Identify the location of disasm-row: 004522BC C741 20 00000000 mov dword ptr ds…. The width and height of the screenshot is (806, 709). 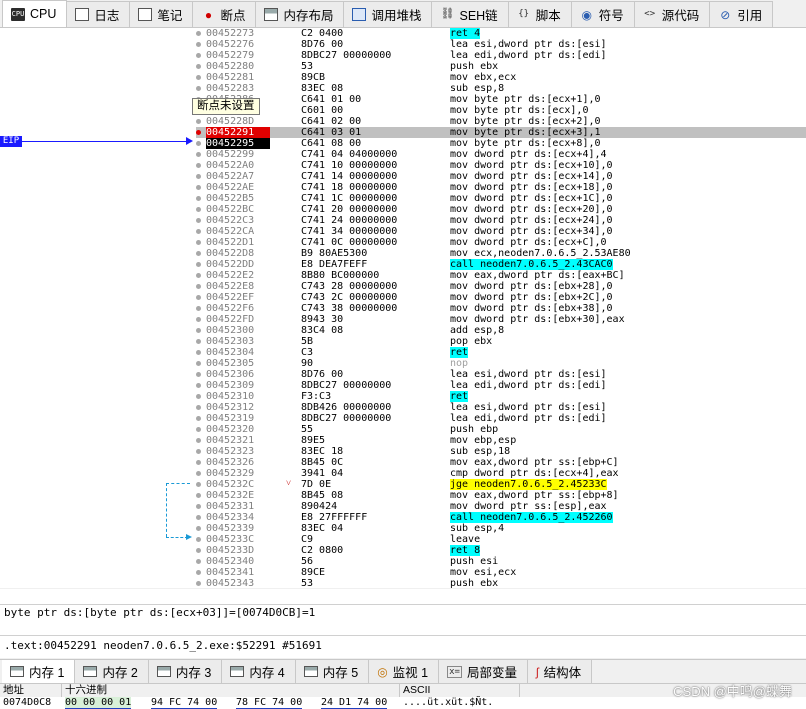
(501, 209).